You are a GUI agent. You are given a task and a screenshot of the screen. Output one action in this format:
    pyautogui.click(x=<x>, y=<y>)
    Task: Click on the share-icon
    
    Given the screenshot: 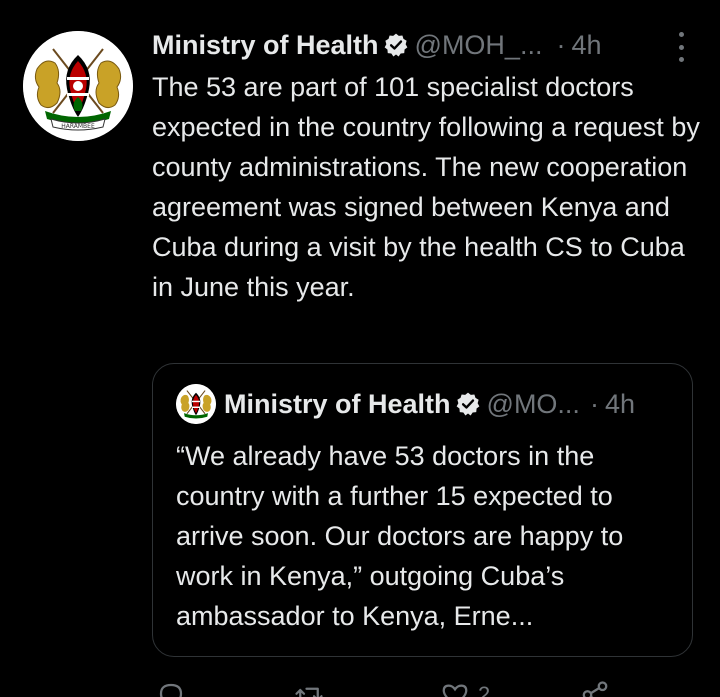 What is the action you would take?
    pyautogui.click(x=595, y=689)
    